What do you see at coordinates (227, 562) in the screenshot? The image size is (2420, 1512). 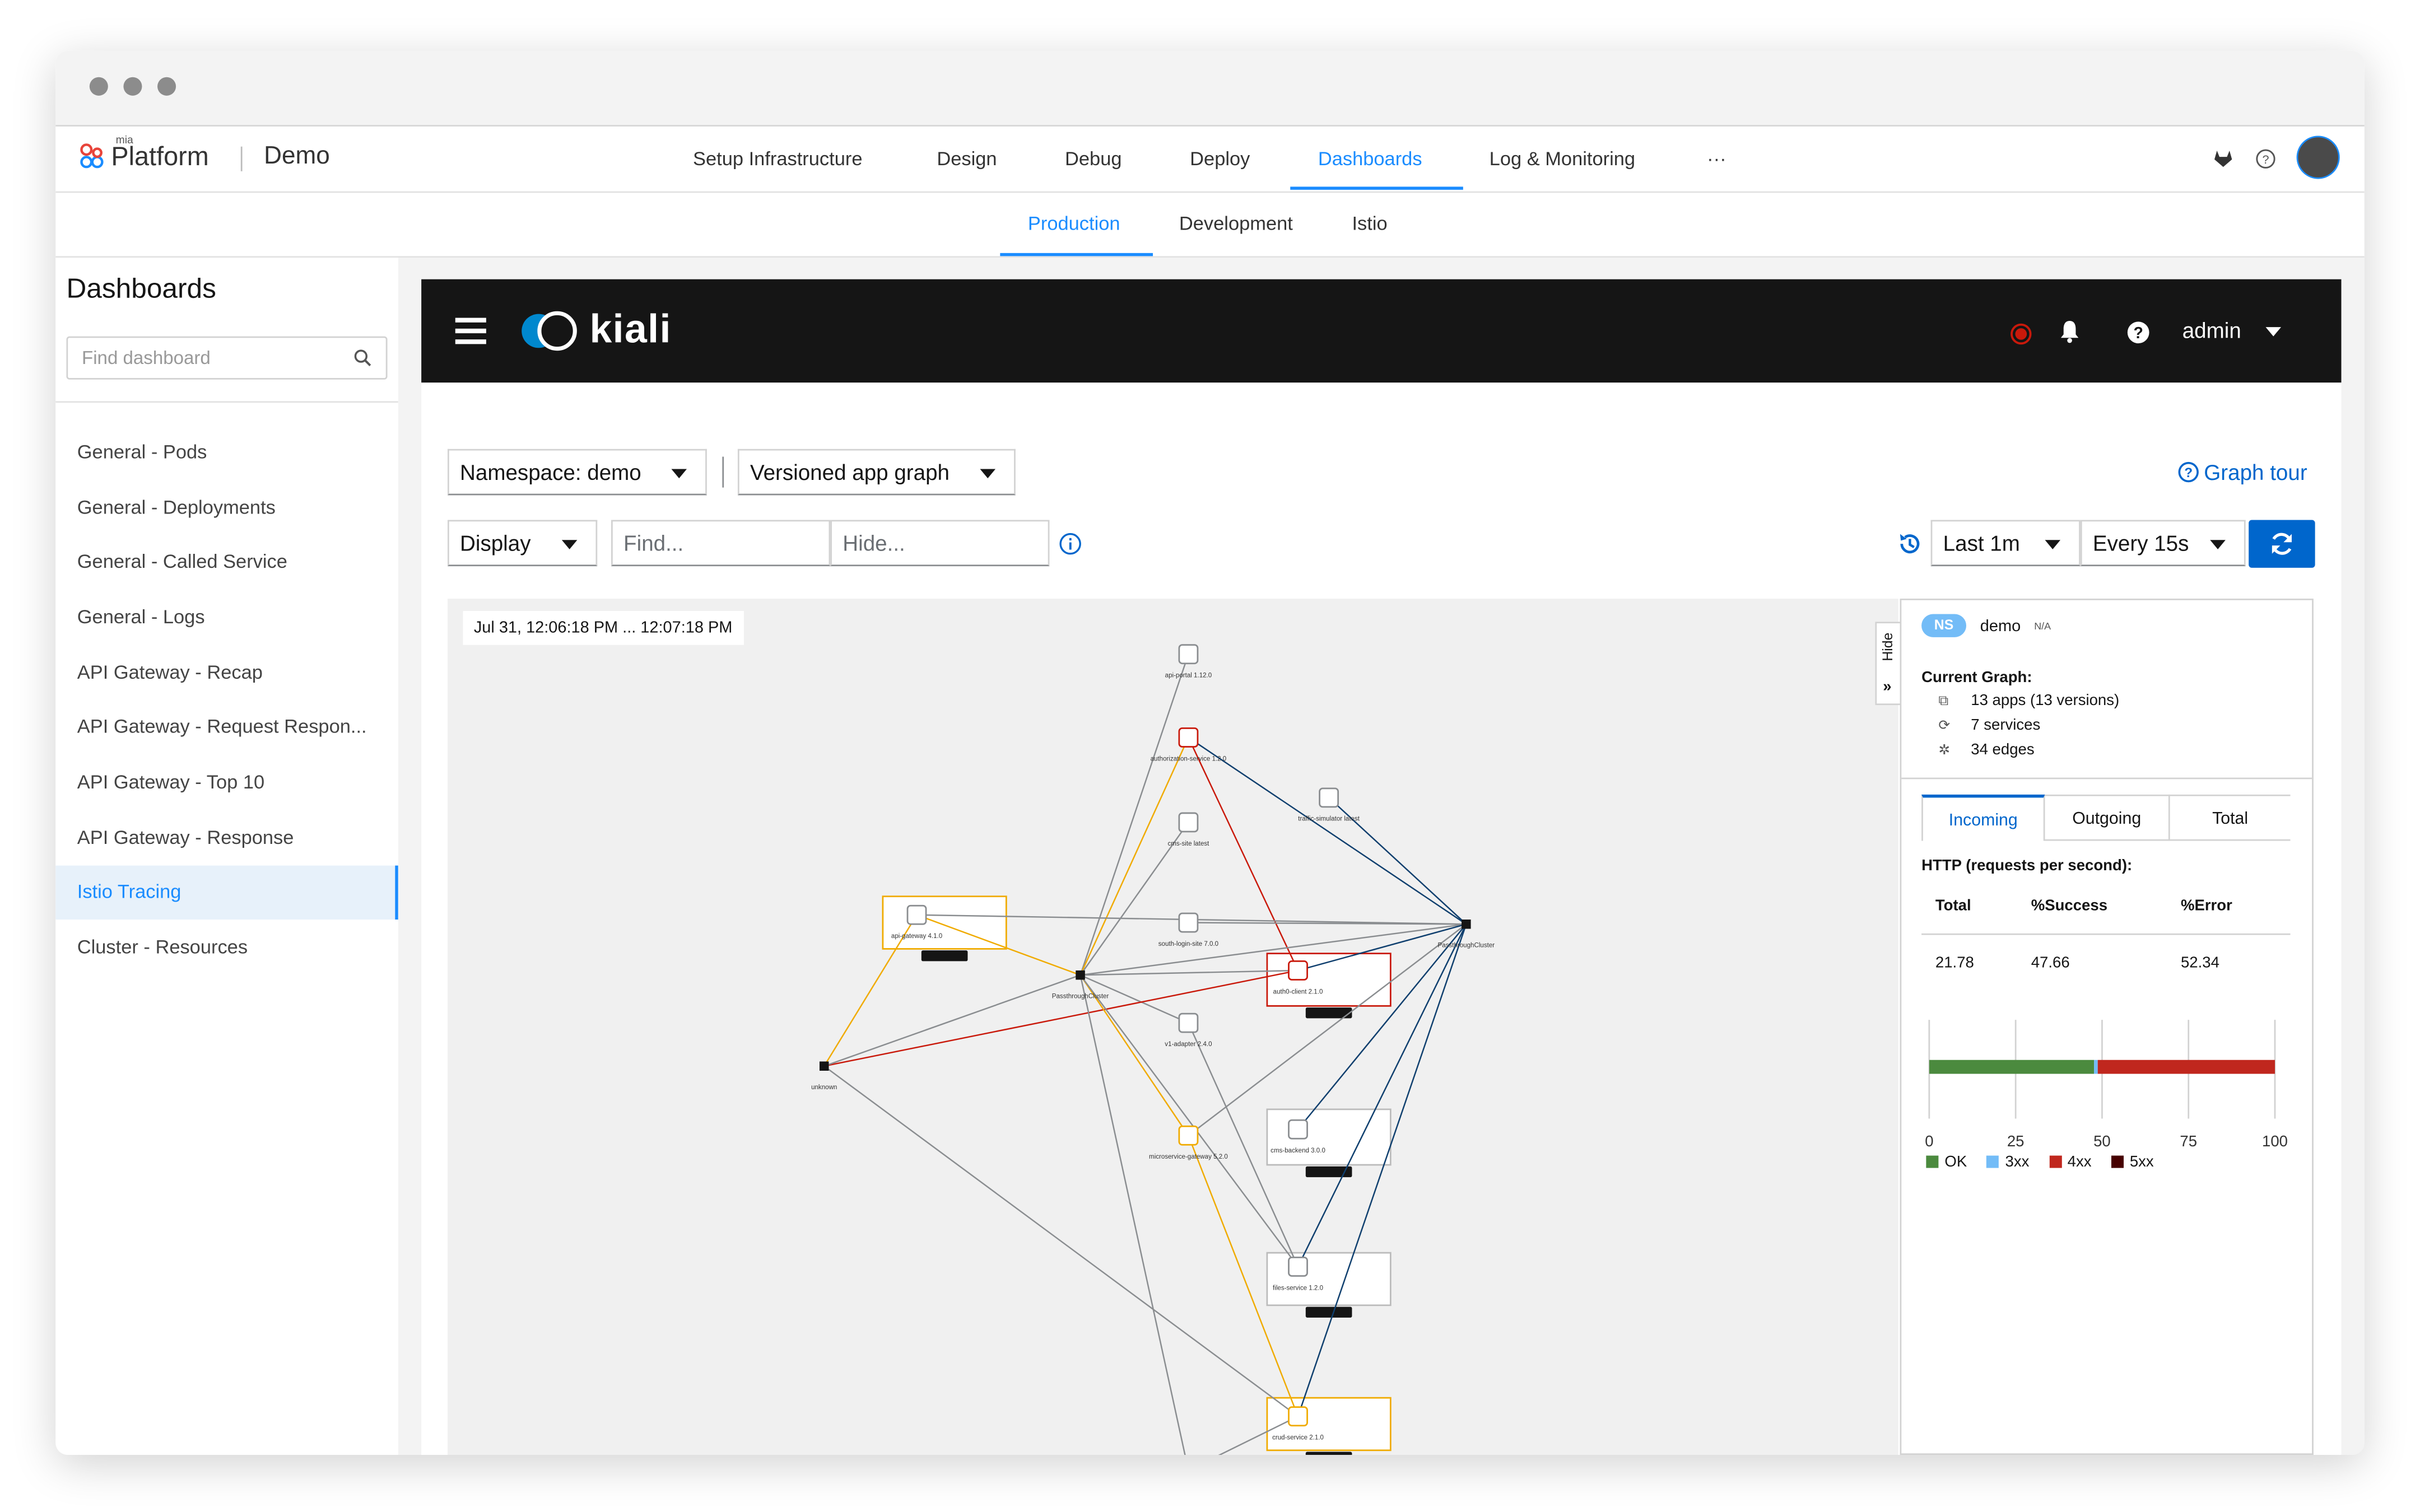 I see `sidebar-item-general-called-service: General - Called Service` at bounding box center [227, 562].